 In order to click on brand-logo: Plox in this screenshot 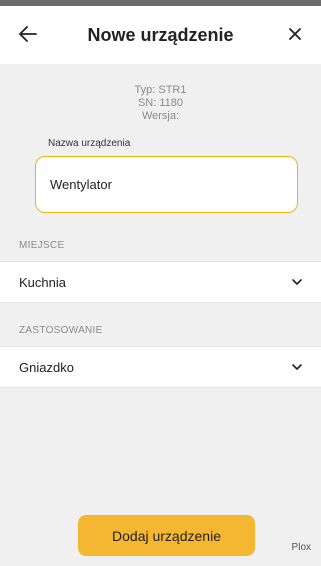, I will do `click(301, 547)`.